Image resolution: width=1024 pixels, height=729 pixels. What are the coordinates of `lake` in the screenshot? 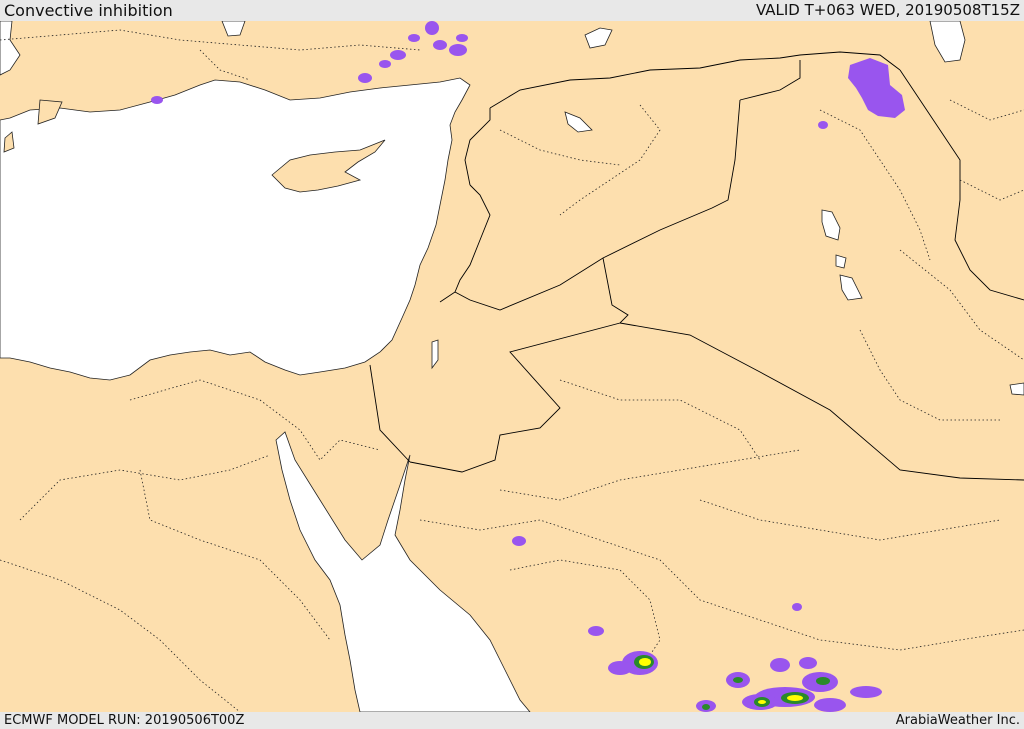 It's located at (1016, 389).